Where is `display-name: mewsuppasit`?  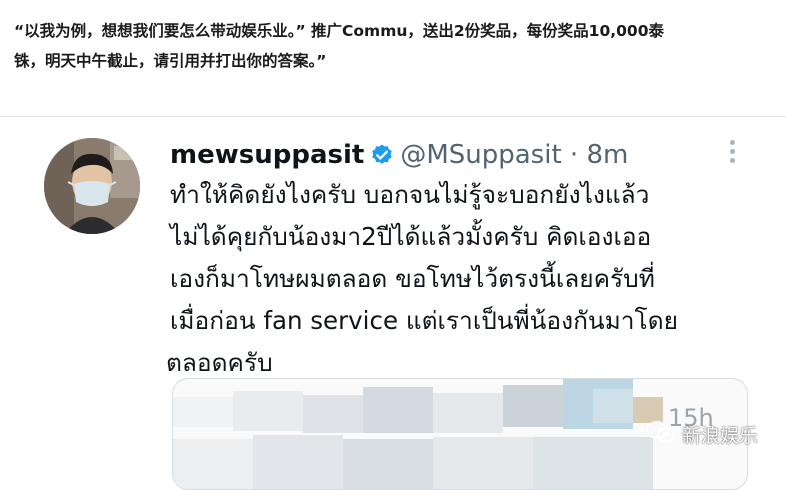 display-name: mewsuppasit is located at coordinates (267, 155).